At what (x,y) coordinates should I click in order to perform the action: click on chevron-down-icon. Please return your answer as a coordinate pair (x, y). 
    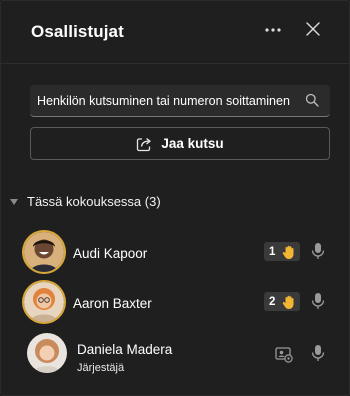
    Looking at the image, I should click on (14, 201).